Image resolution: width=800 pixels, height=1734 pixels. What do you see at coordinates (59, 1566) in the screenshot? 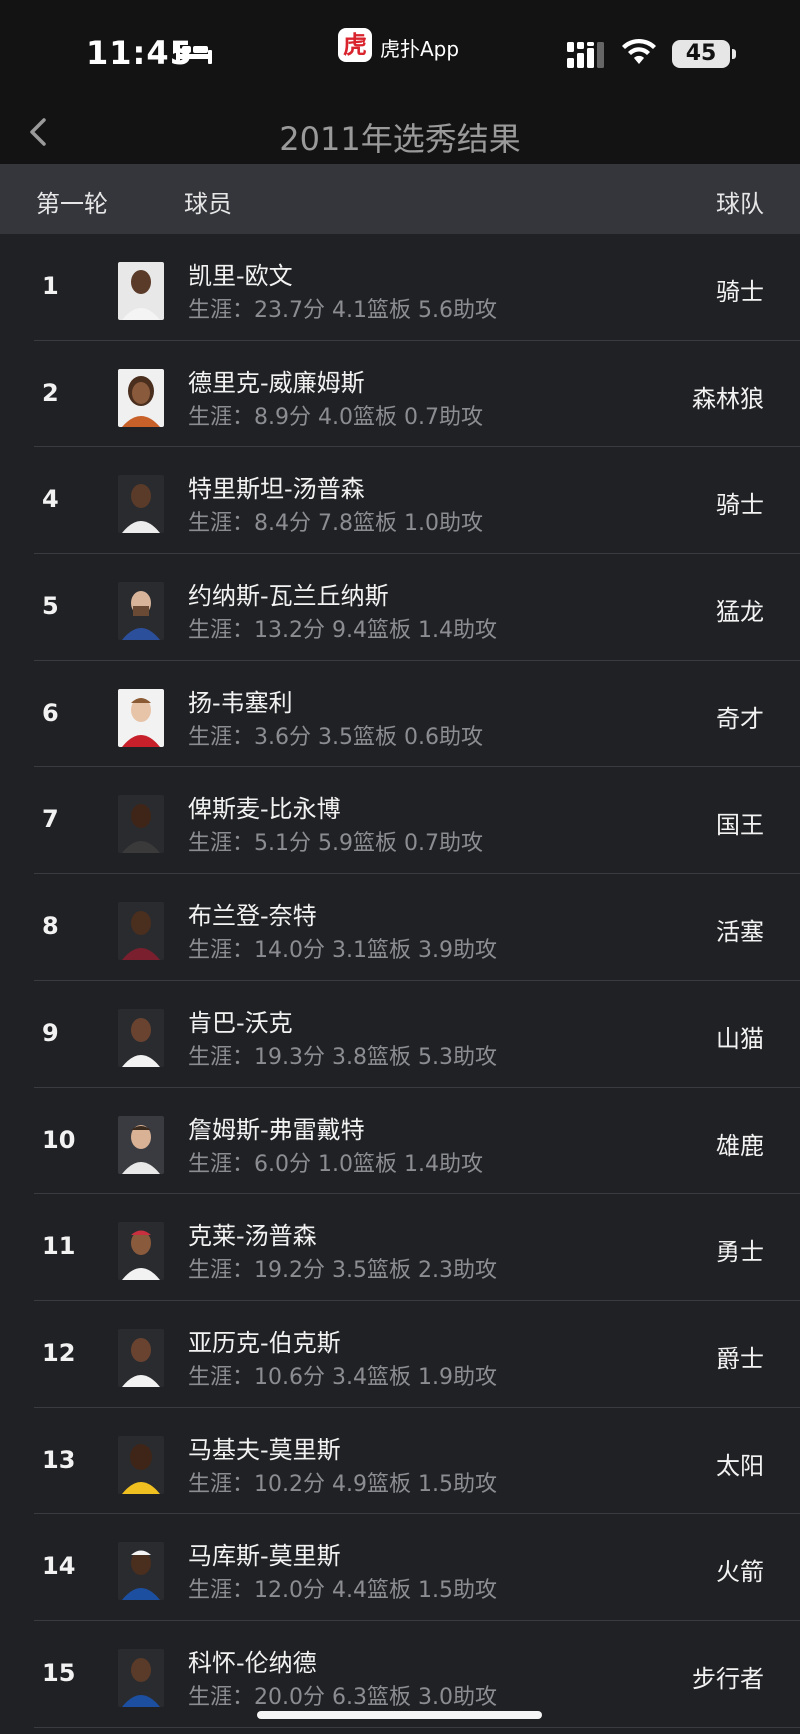
I see `pick-number: 14` at bounding box center [59, 1566].